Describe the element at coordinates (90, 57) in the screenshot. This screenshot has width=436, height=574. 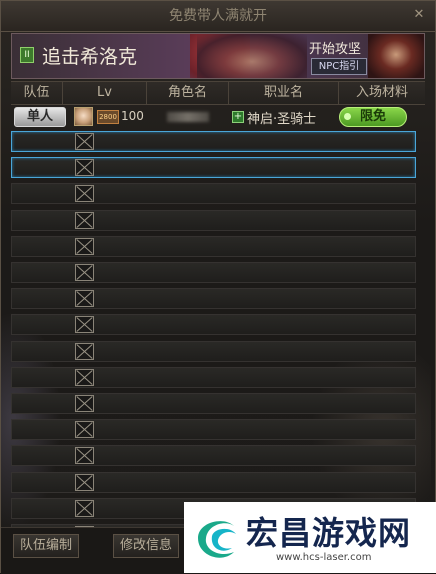
I see `dungeon-title: 追击希洛克` at that location.